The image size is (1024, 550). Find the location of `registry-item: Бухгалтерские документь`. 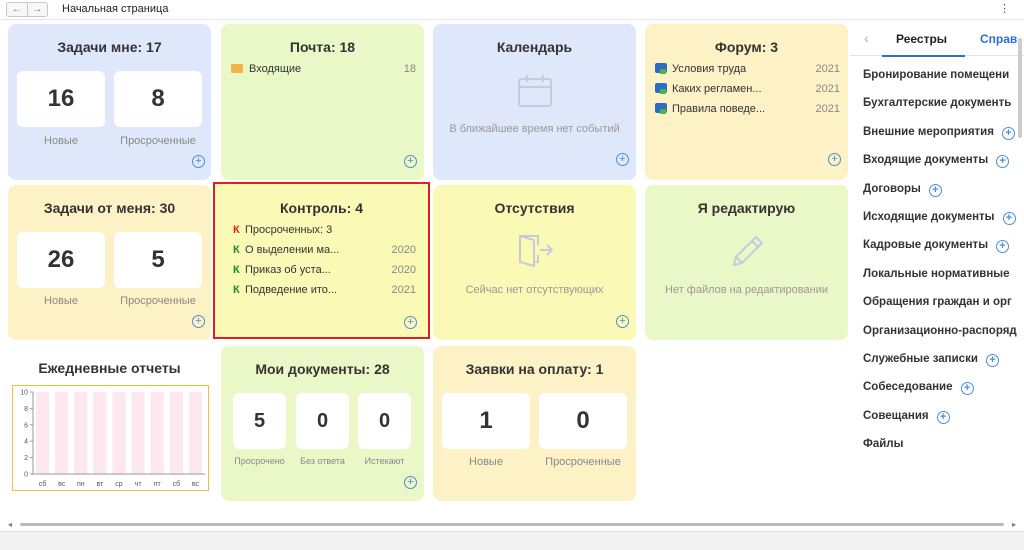

registry-item: Бухгалтерские документь is located at coordinates (937, 103).